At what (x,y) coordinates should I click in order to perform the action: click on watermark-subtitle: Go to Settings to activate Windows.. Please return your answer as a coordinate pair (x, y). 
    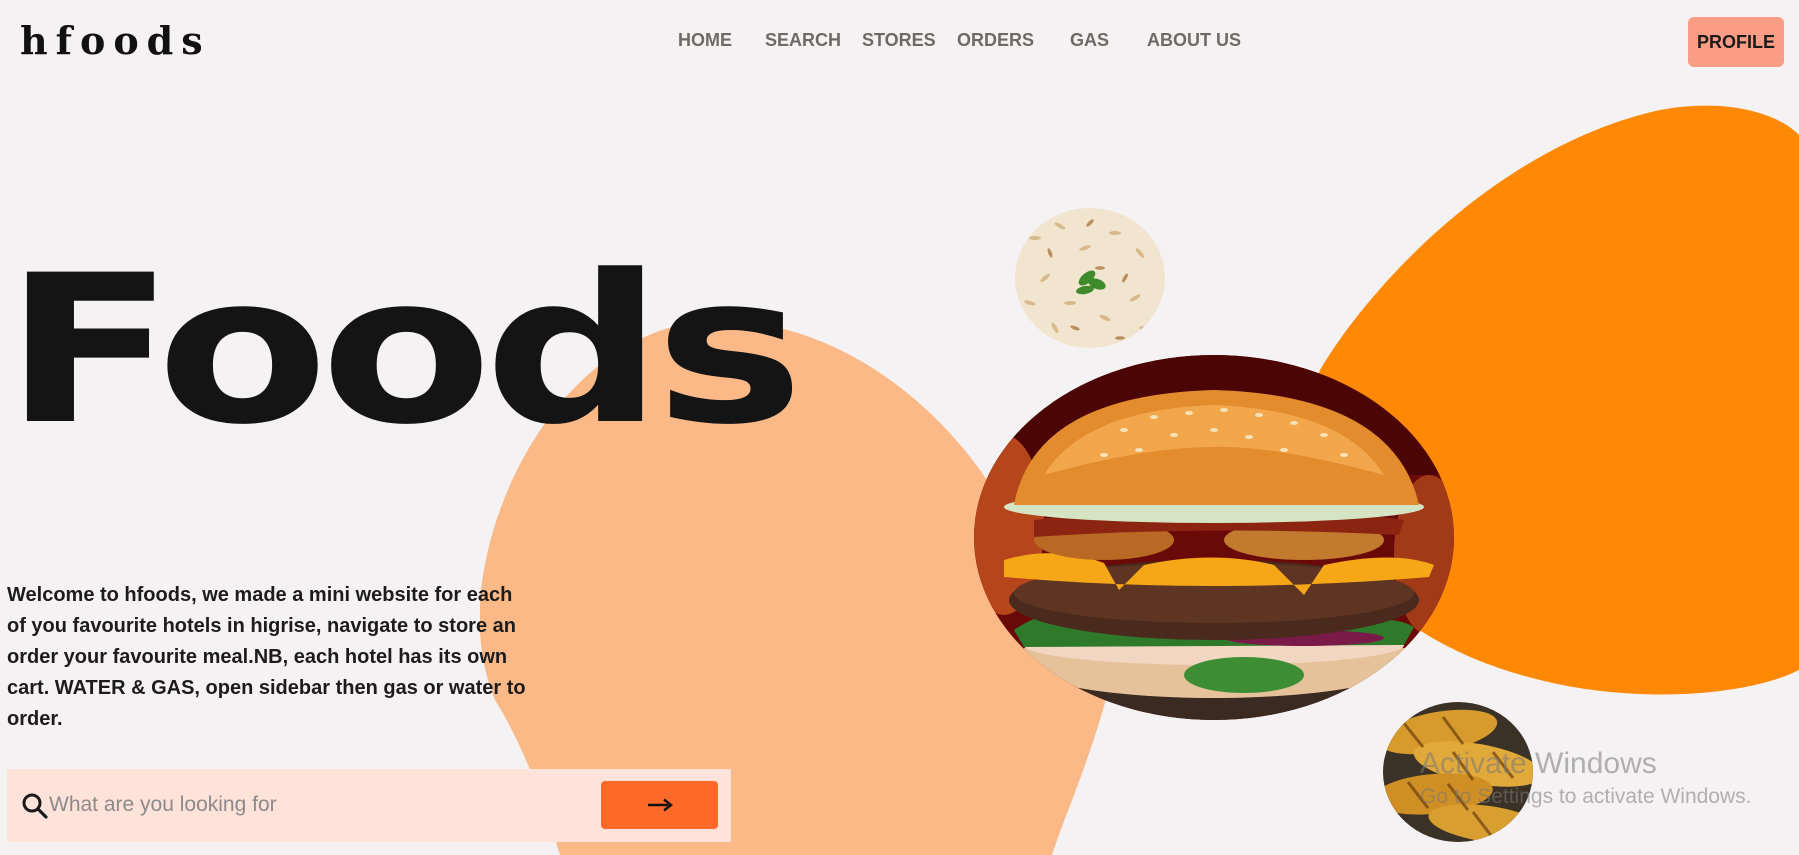
    Looking at the image, I should click on (1586, 796).